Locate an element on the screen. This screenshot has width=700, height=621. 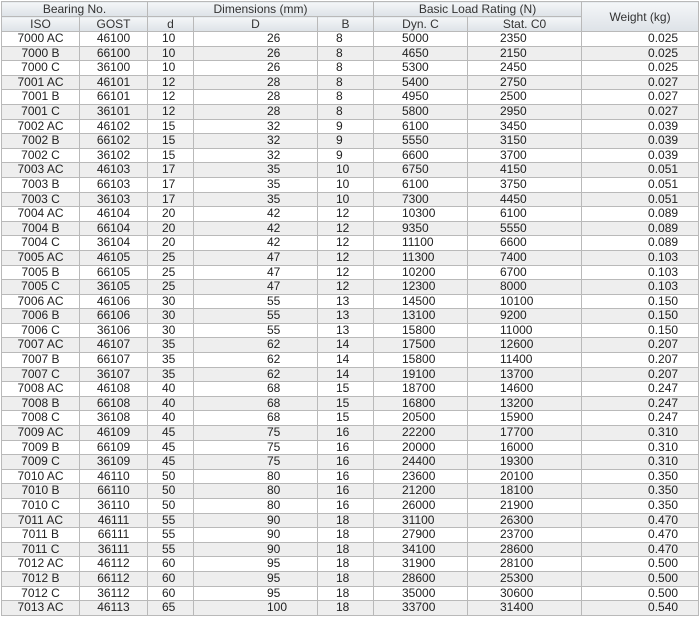
b-cell: 13 is located at coordinates (345, 316).